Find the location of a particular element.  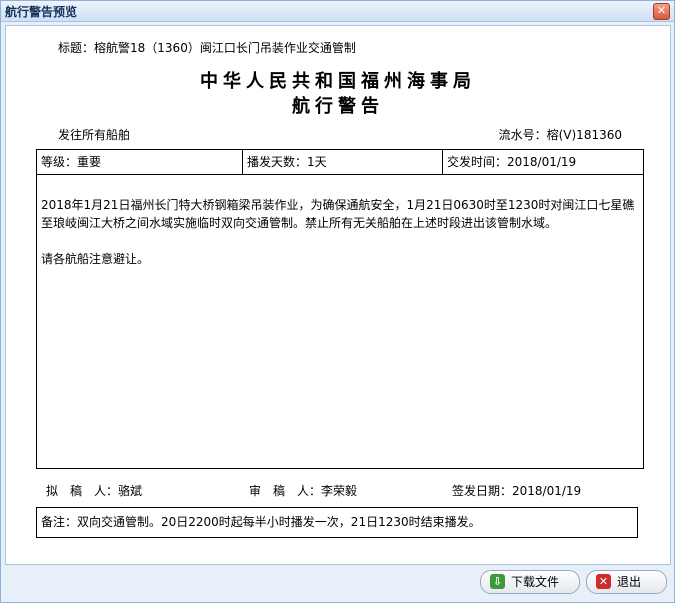

close-button: ✕ is located at coordinates (661, 11).